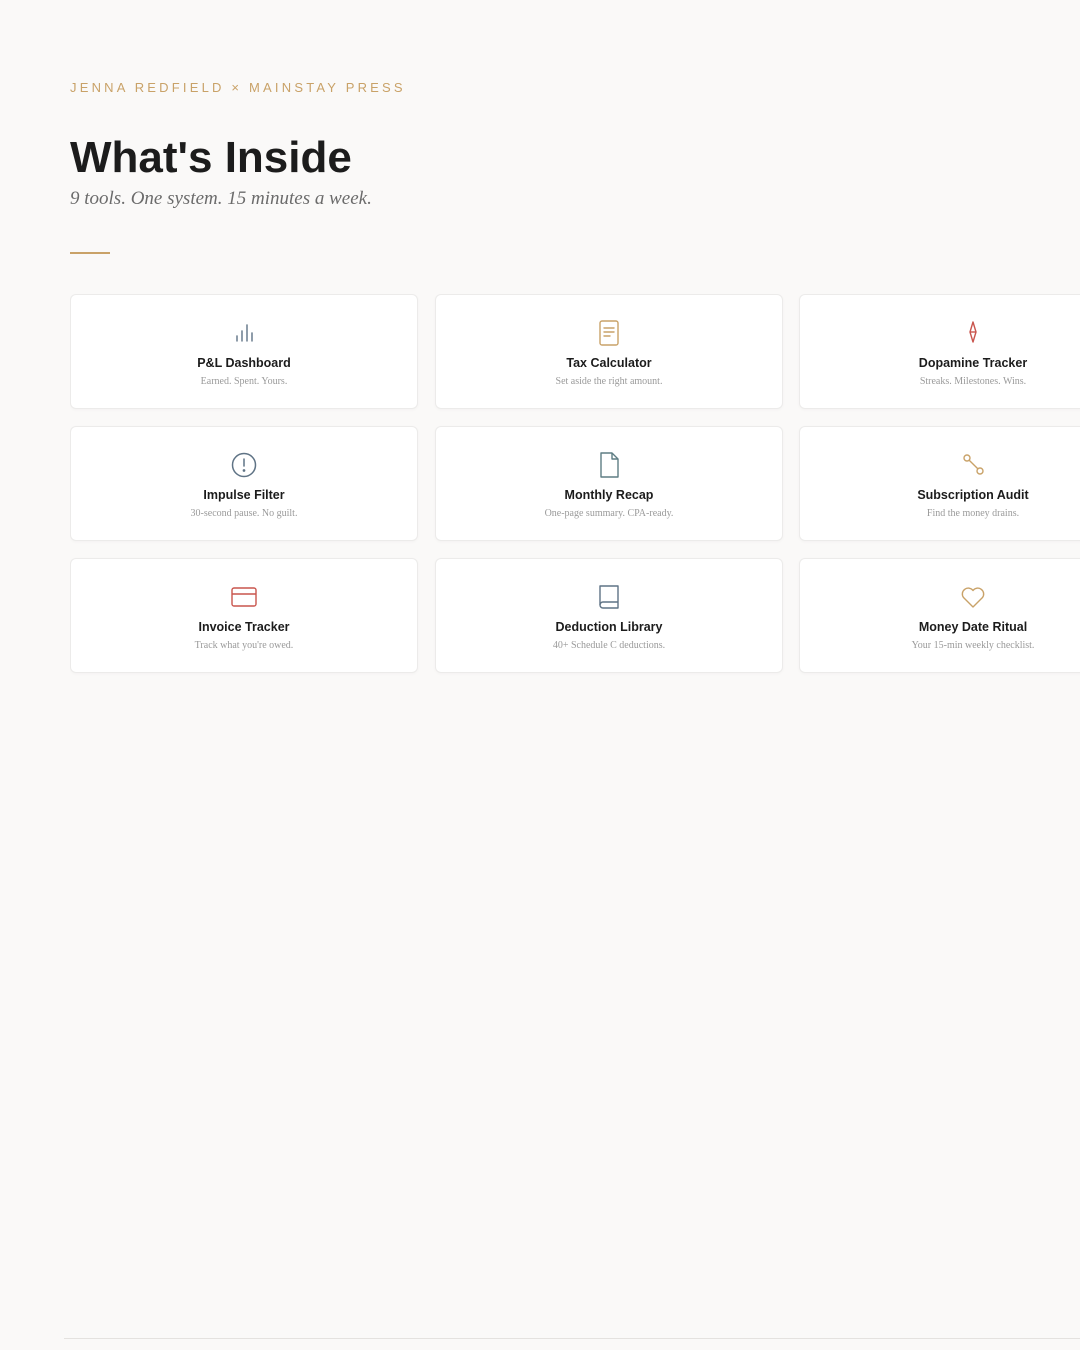 The image size is (1080, 1350). What do you see at coordinates (244, 513) in the screenshot?
I see `tool-description: 30-second pause. No guilt.` at bounding box center [244, 513].